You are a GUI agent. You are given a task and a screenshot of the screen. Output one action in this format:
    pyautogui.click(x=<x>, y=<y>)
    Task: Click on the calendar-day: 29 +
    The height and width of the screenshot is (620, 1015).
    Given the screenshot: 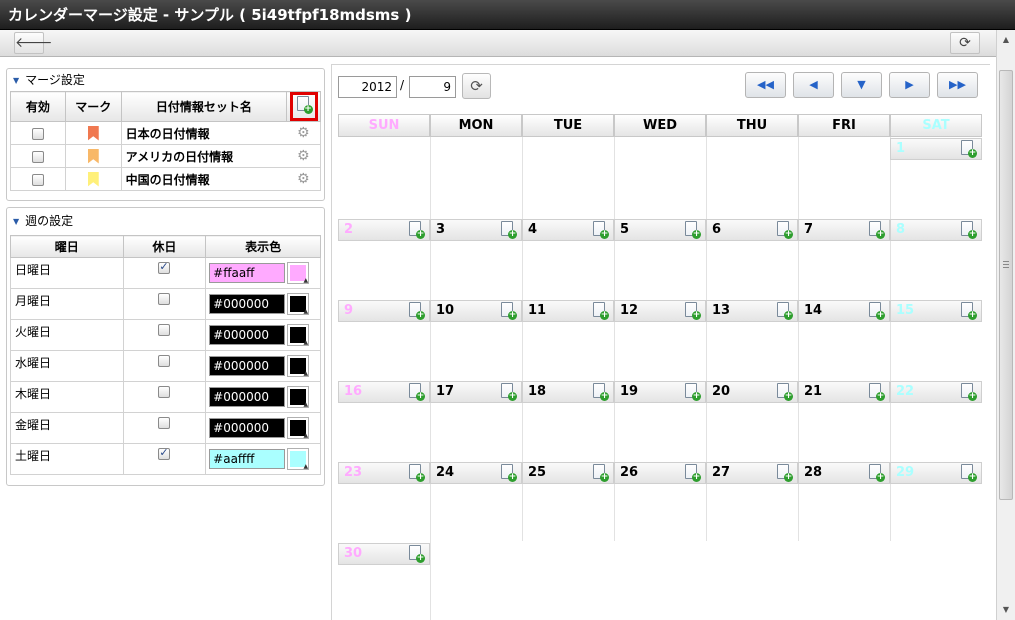 What is the action you would take?
    pyautogui.click(x=936, y=473)
    